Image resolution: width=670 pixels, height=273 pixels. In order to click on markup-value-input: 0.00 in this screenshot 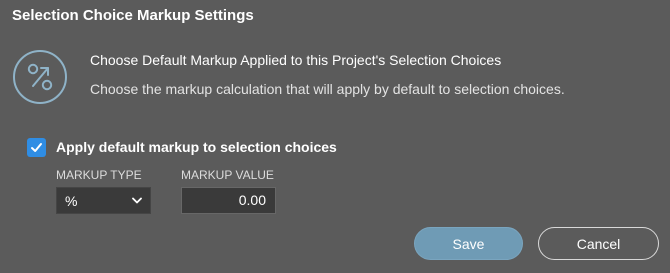, I will do `click(228, 200)`.